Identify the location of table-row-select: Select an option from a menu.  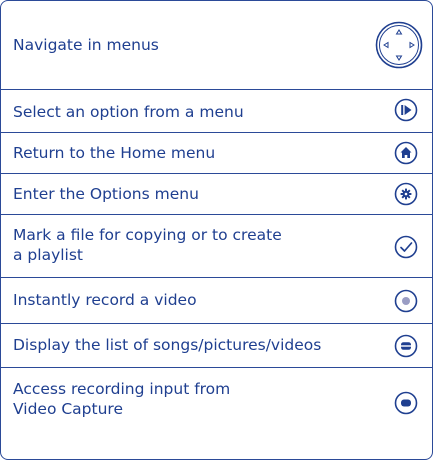
(216, 110).